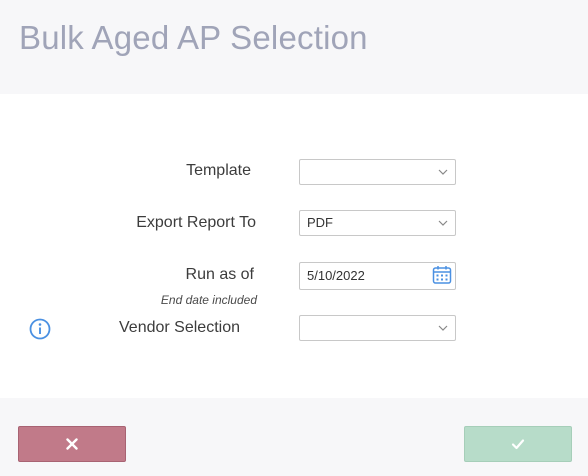 Image resolution: width=588 pixels, height=476 pixels. What do you see at coordinates (208, 300) in the screenshot?
I see `end-date-note: End date included` at bounding box center [208, 300].